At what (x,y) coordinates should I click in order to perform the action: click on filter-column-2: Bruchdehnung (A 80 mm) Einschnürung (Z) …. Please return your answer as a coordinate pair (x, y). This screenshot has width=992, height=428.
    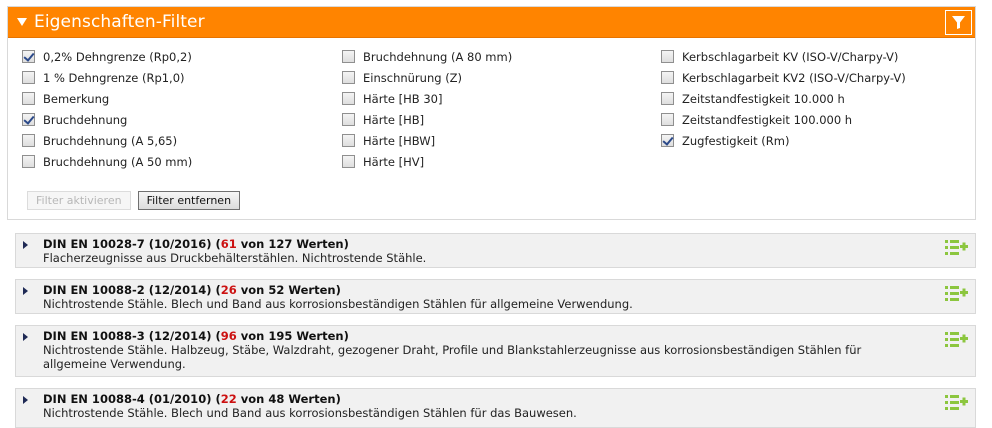
    Looking at the image, I should click on (427, 109).